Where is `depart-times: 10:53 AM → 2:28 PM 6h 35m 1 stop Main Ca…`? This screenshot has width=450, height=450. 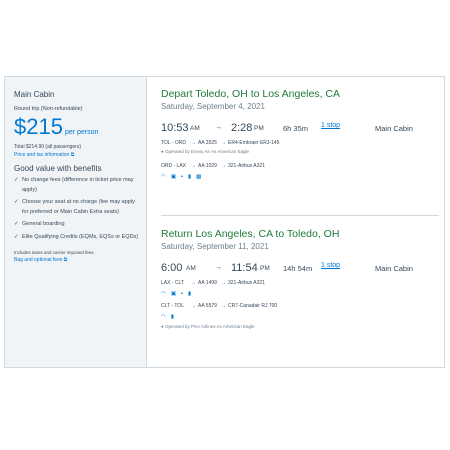
depart-times: 10:53 AM → 2:28 PM 6h 35m 1 stop Main Ca… is located at coordinates (300, 130).